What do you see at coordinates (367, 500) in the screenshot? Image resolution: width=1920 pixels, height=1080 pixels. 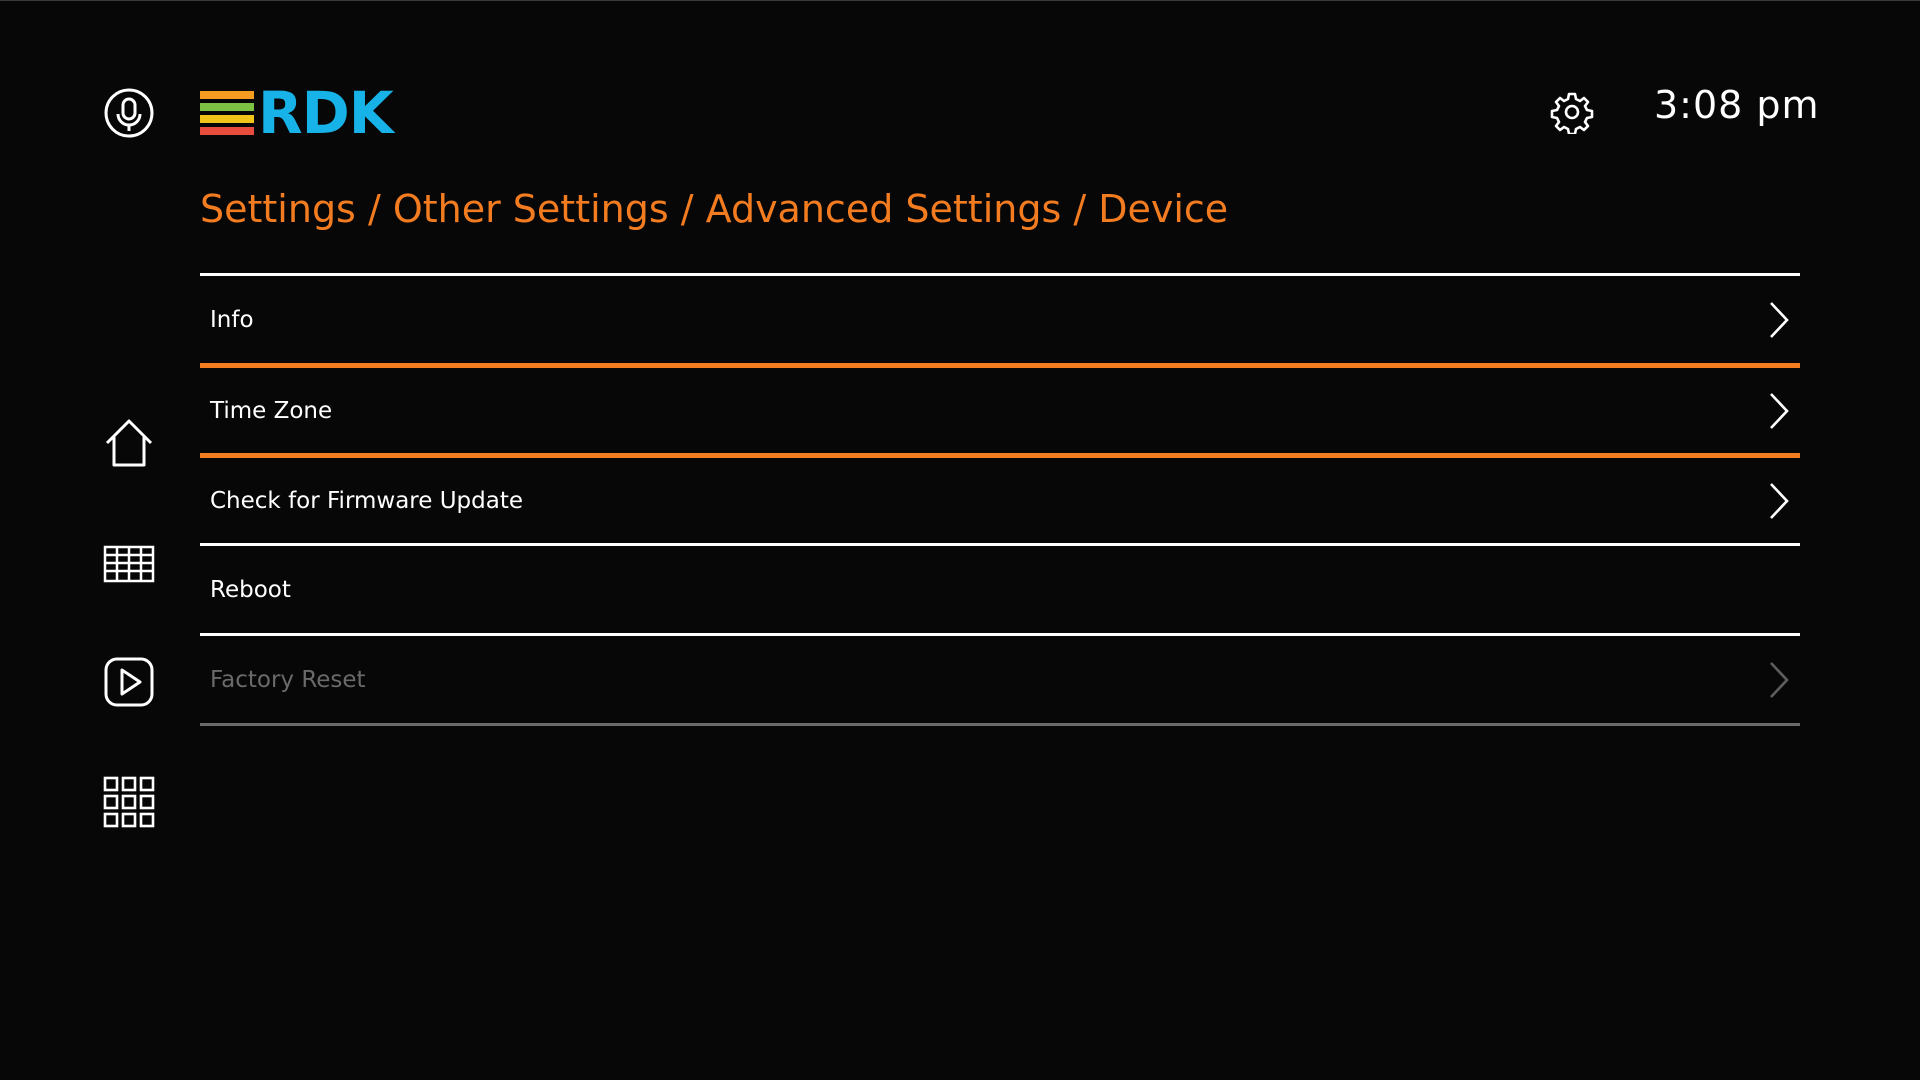 I see `menu-item-label: Check for Firmware Update` at bounding box center [367, 500].